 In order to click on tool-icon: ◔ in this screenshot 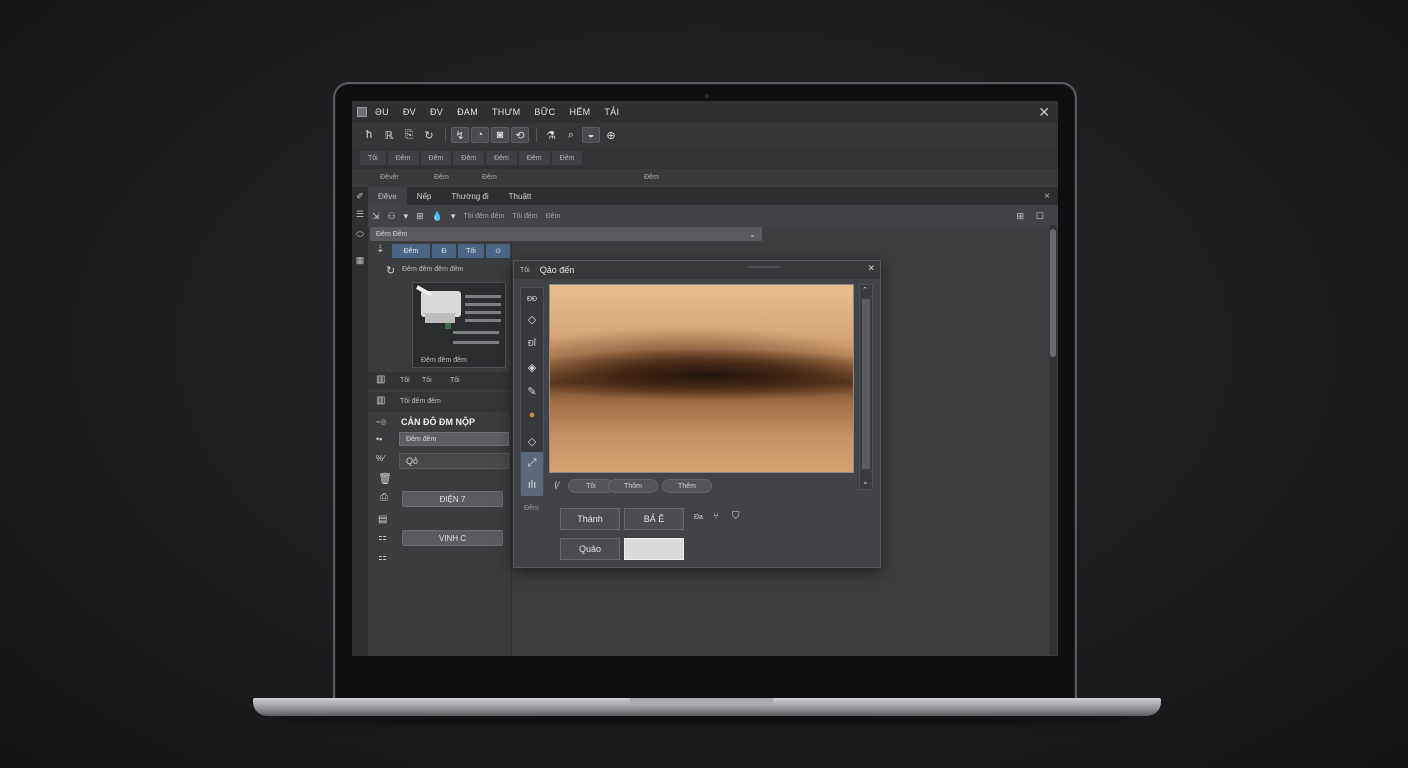, I will do `click(480, 135)`.